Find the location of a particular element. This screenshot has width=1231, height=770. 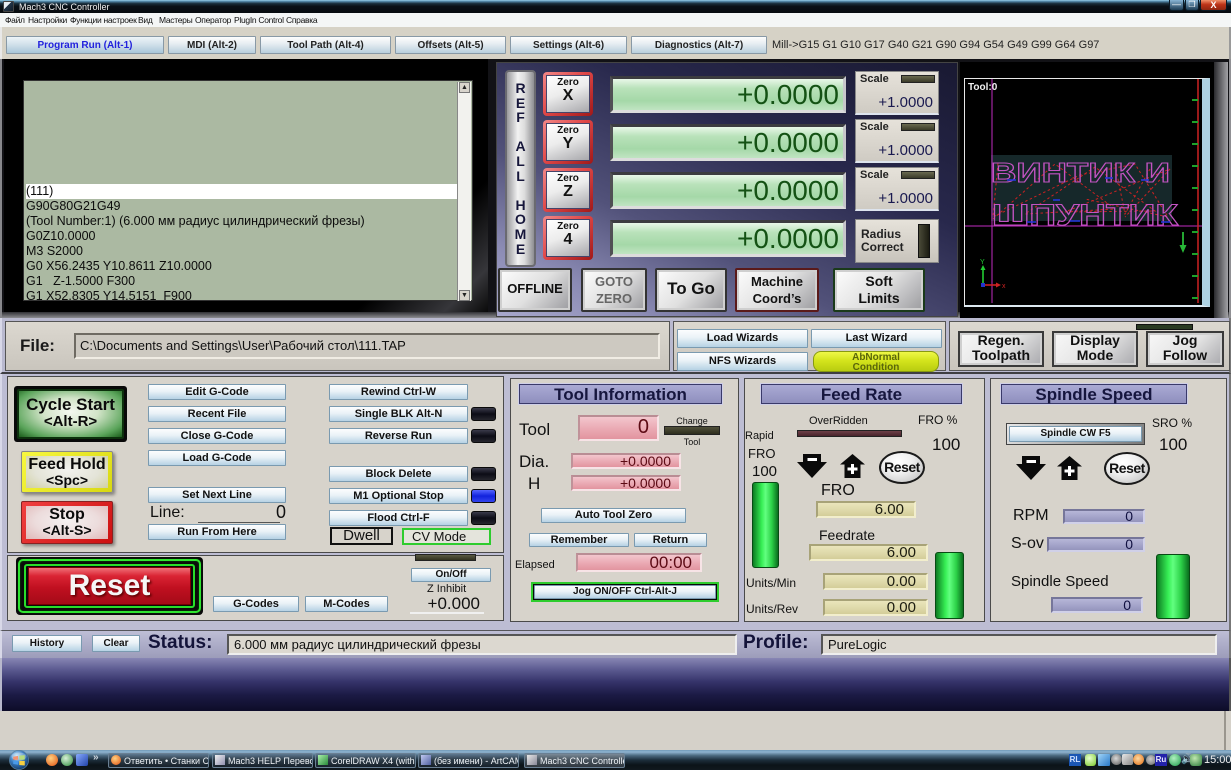

svg-text: Tool:0 is located at coordinates (983, 87).